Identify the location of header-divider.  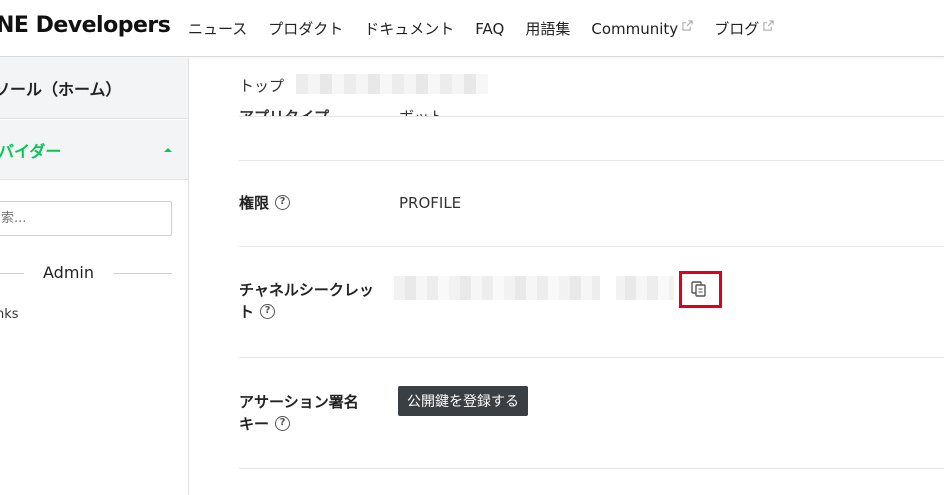
(591, 116).